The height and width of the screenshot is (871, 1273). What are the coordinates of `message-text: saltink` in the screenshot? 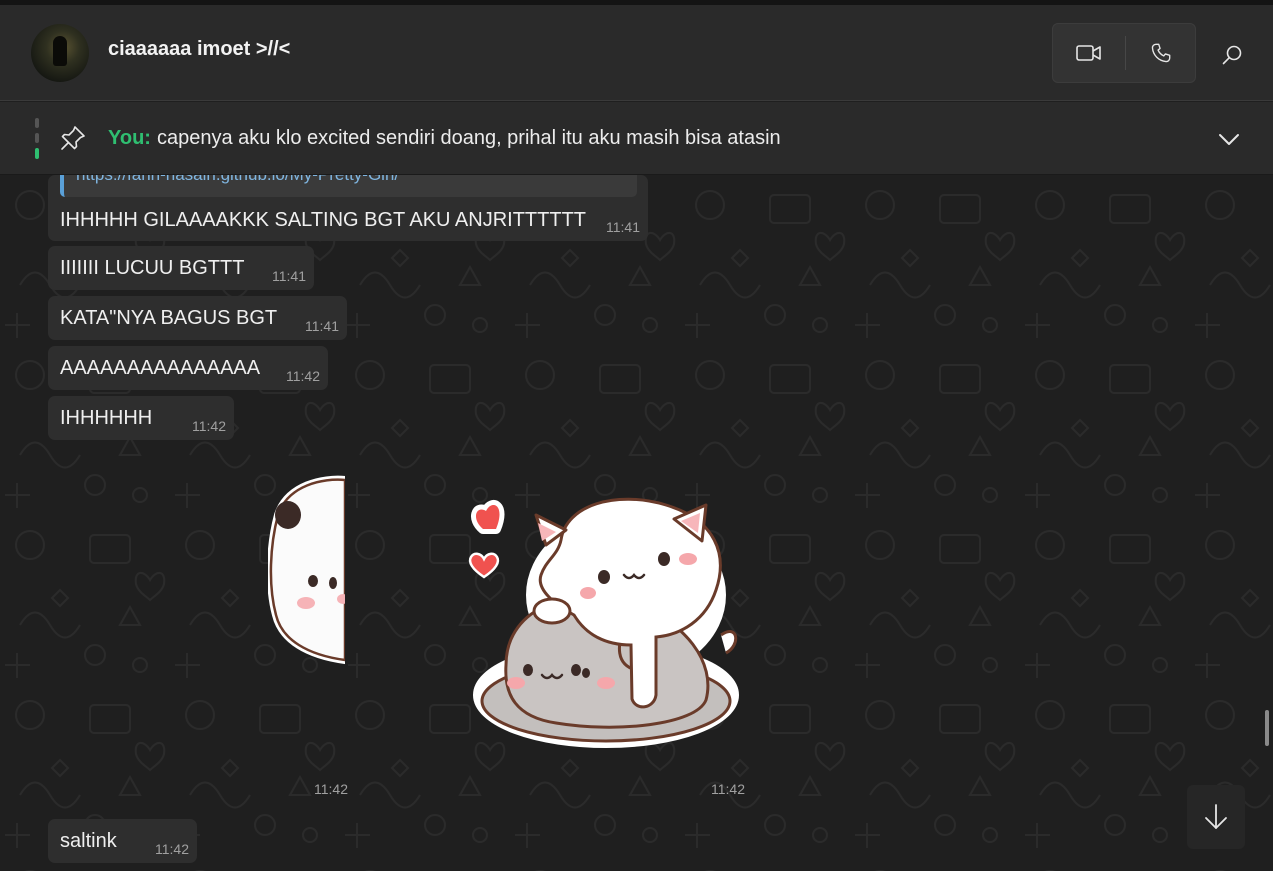 It's located at (88, 841).